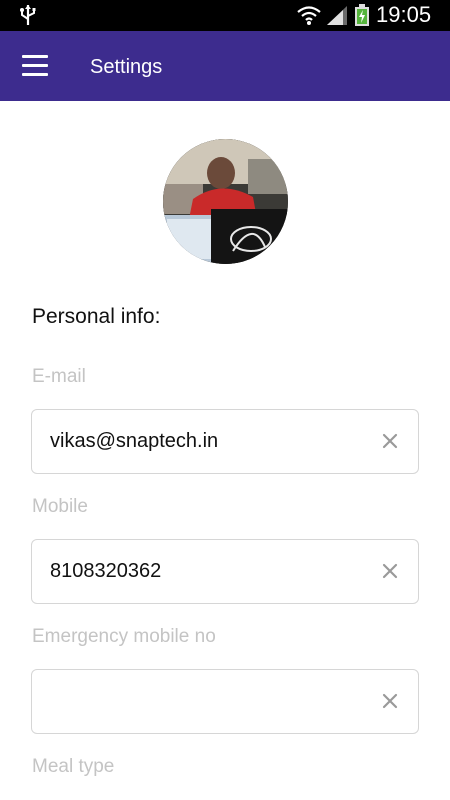  I want to click on usb-icon, so click(28, 15).